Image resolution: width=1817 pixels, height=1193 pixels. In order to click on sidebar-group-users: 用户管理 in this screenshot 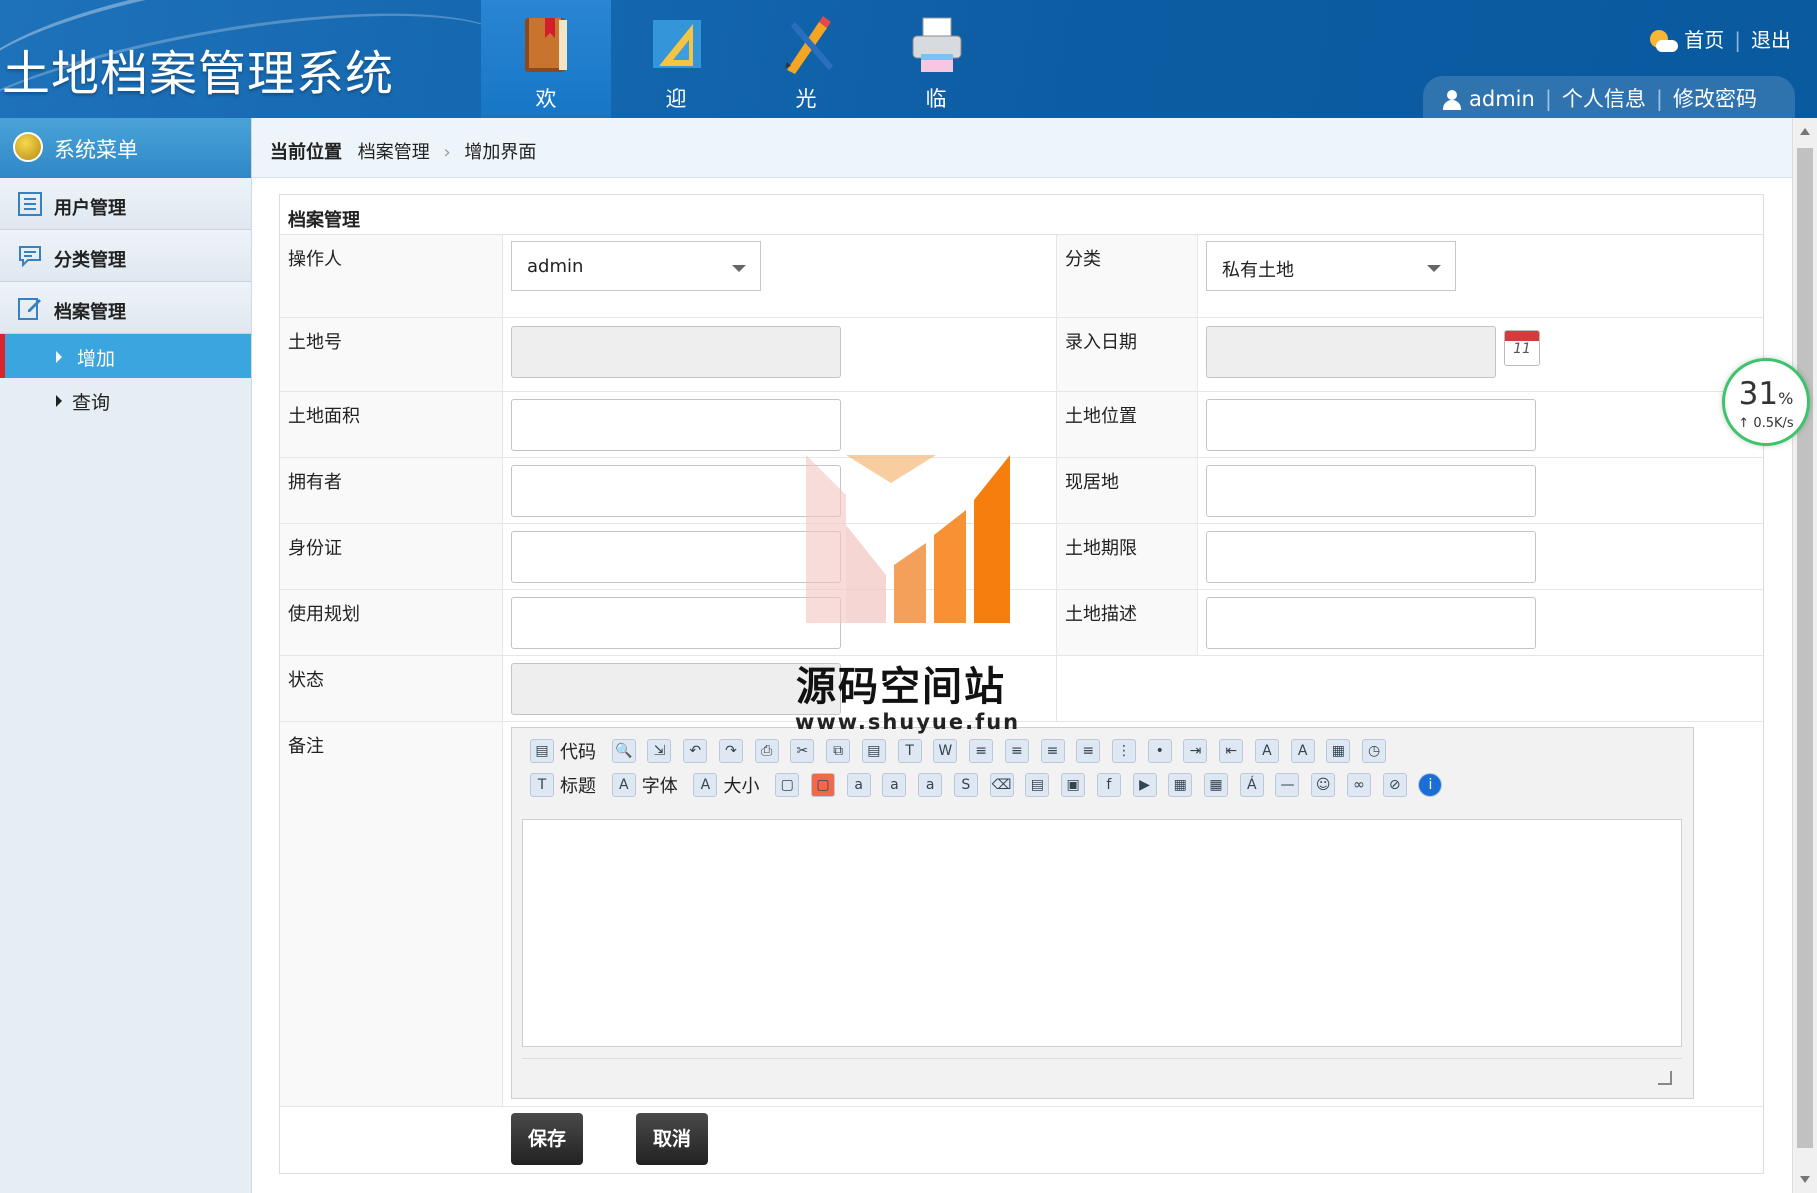, I will do `click(125, 204)`.